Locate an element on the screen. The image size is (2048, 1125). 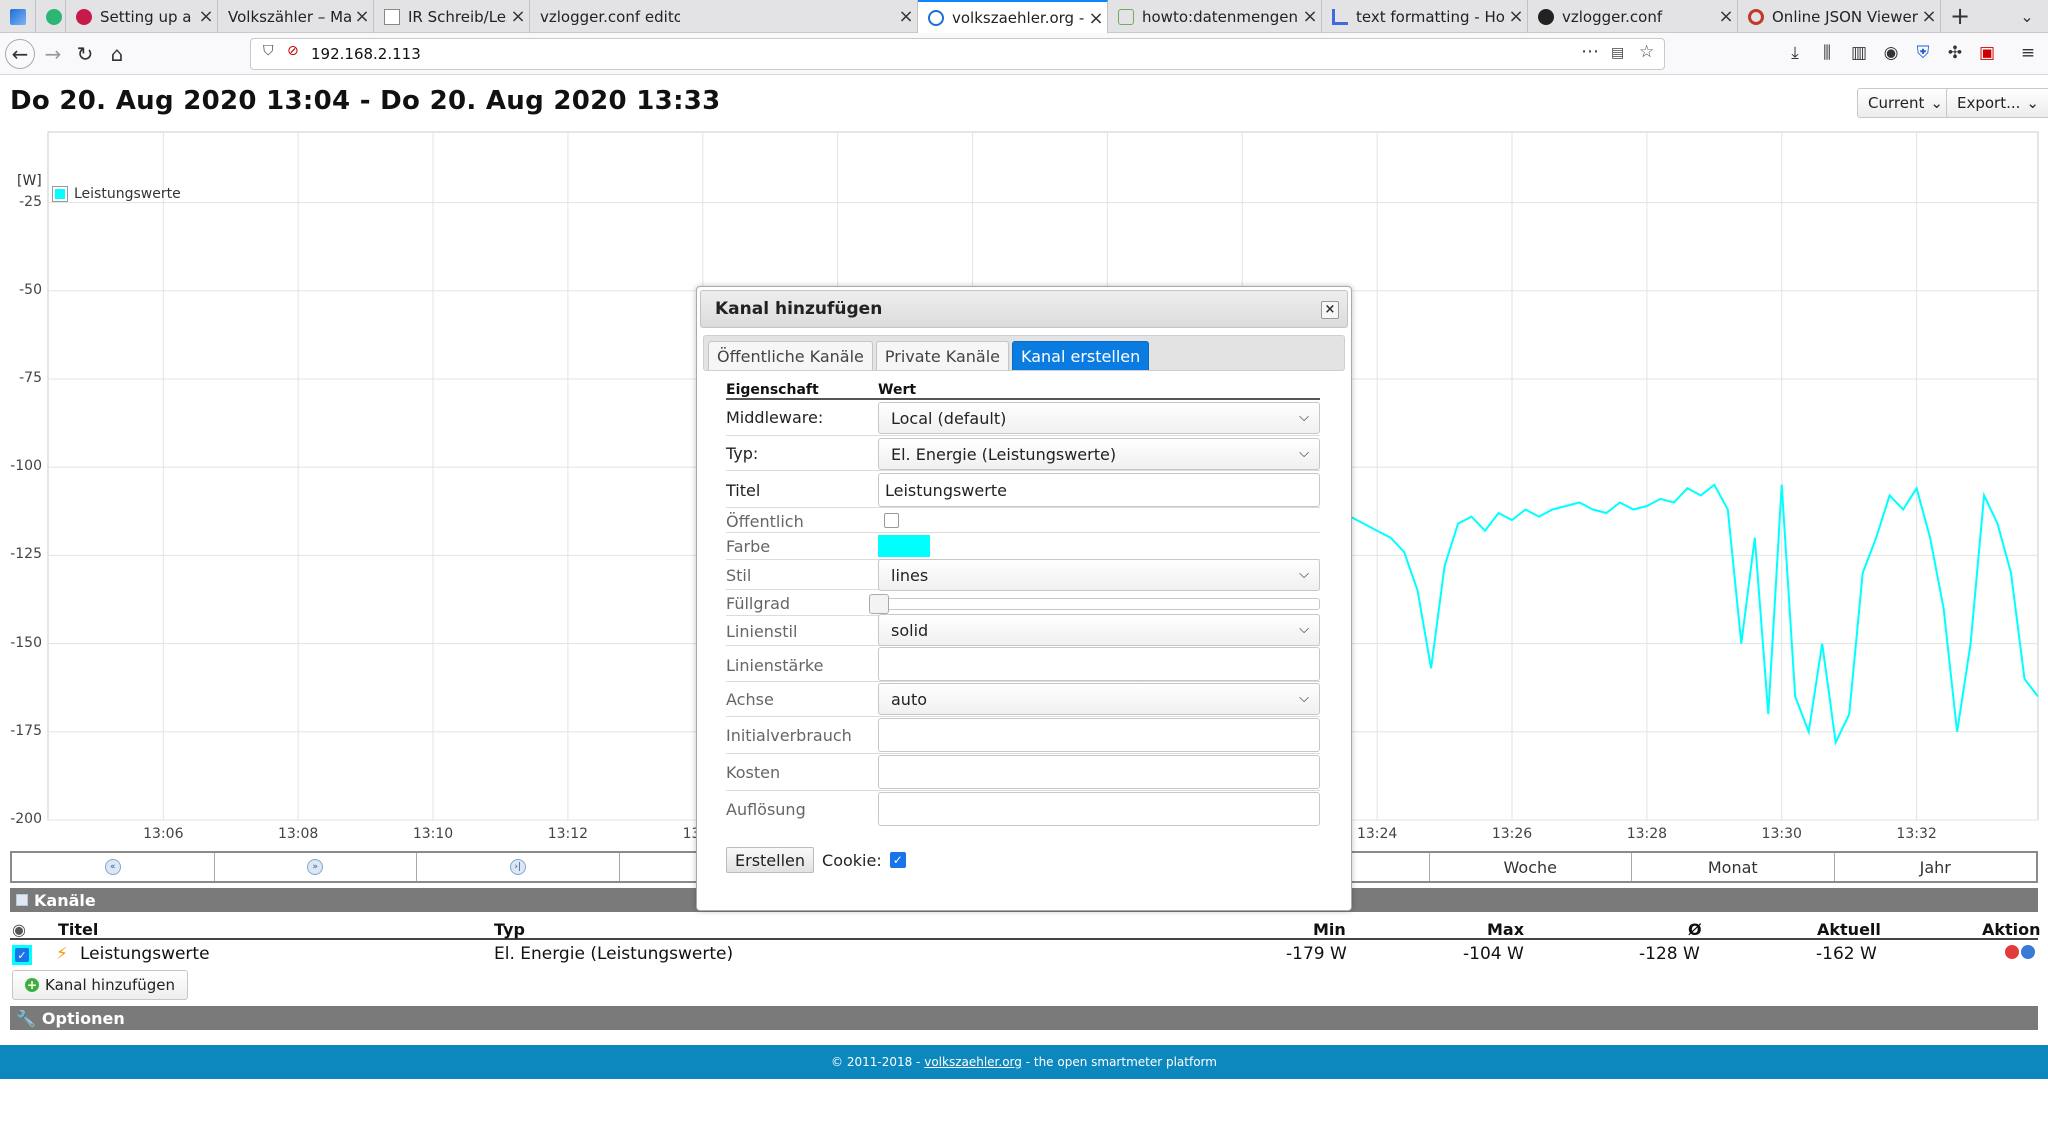
account-icon: ◉ is located at coordinates (1891, 53).